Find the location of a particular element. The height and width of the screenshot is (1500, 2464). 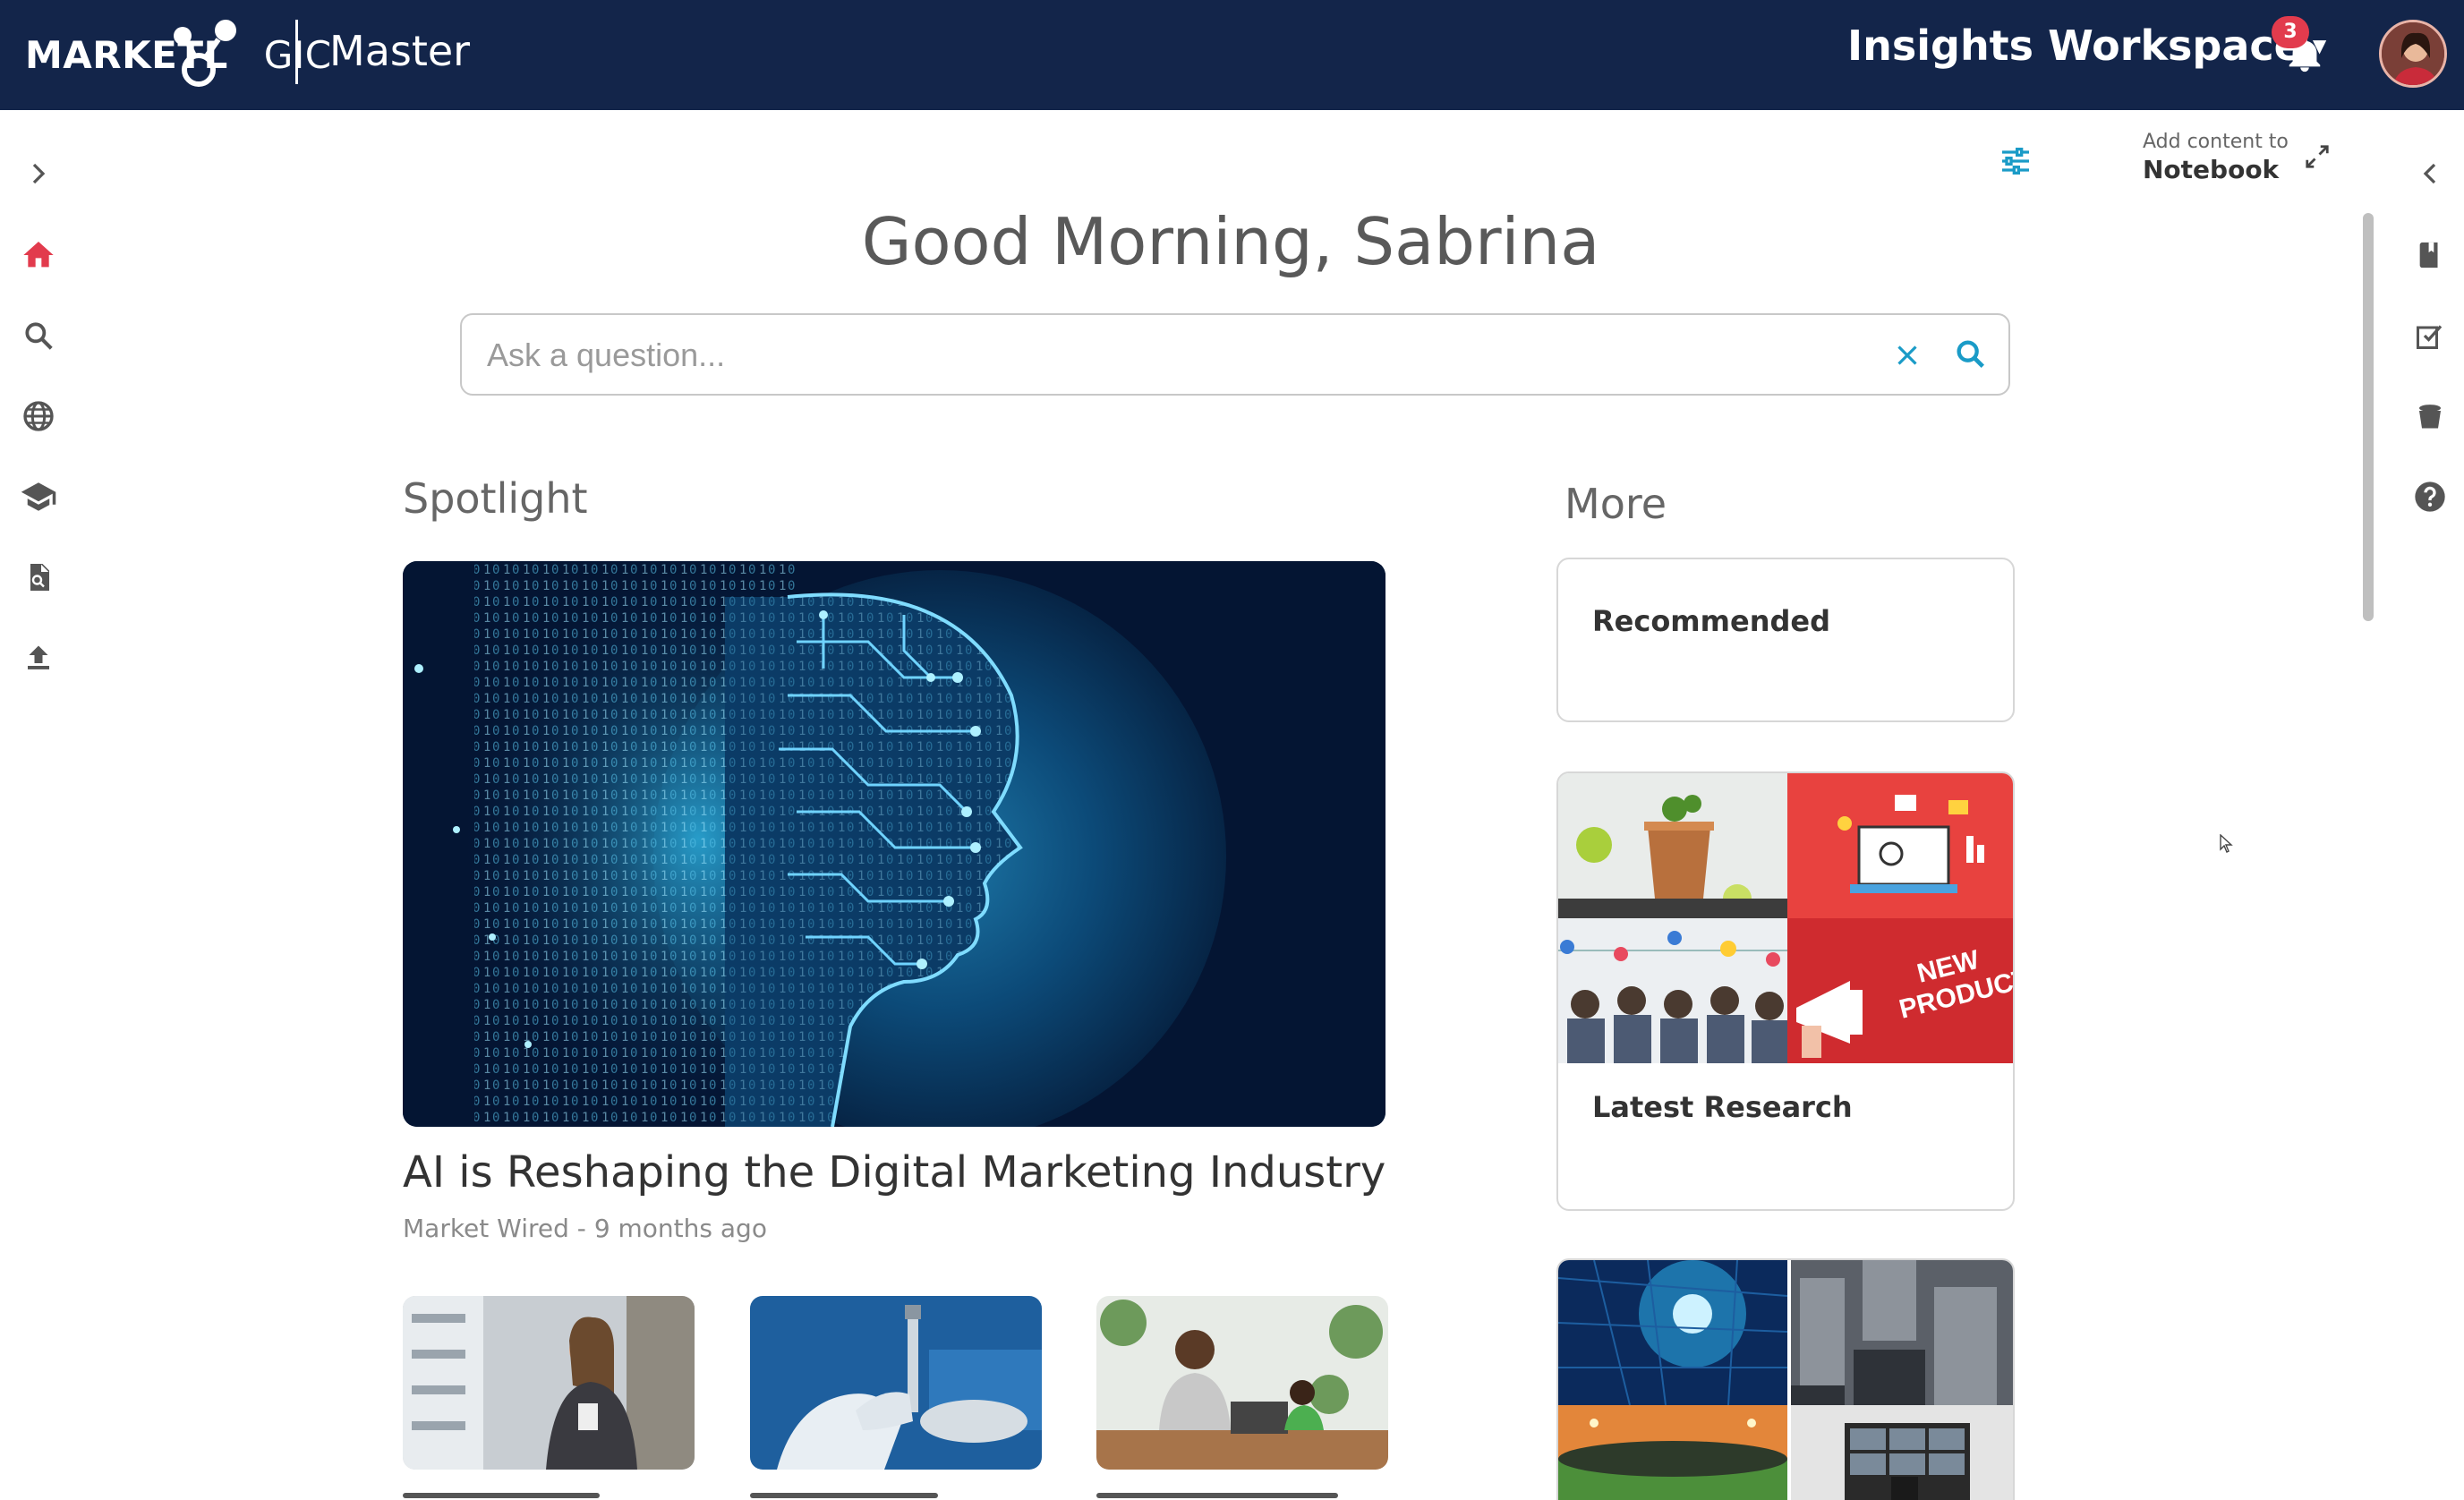

archive-tool is located at coordinates (2430, 416).